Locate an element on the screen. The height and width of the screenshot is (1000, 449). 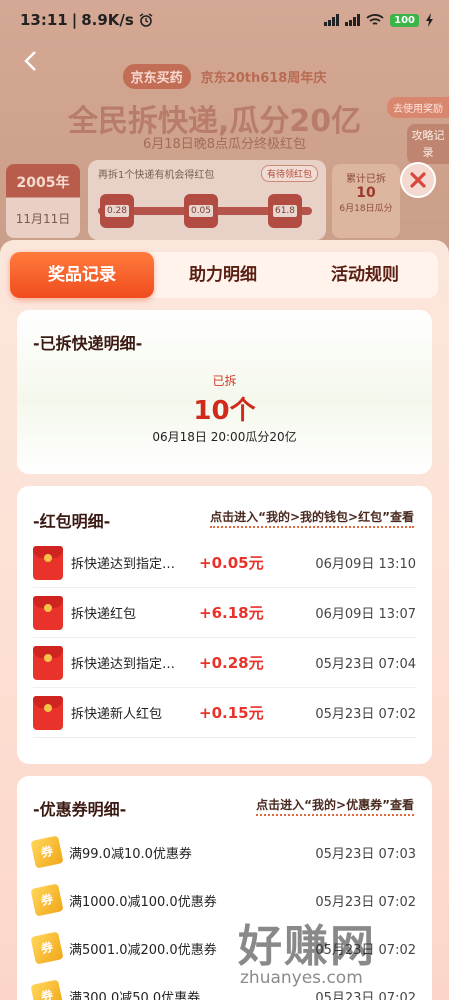
pending-red-packet-badge: 有待领红包 is located at coordinates (289, 173).